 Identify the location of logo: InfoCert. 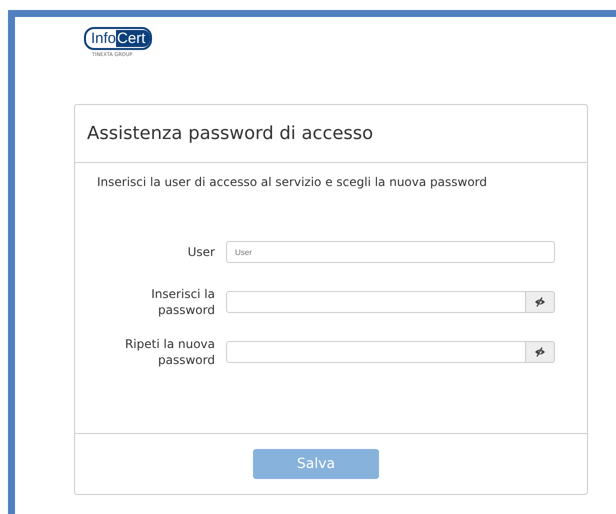
(118, 38).